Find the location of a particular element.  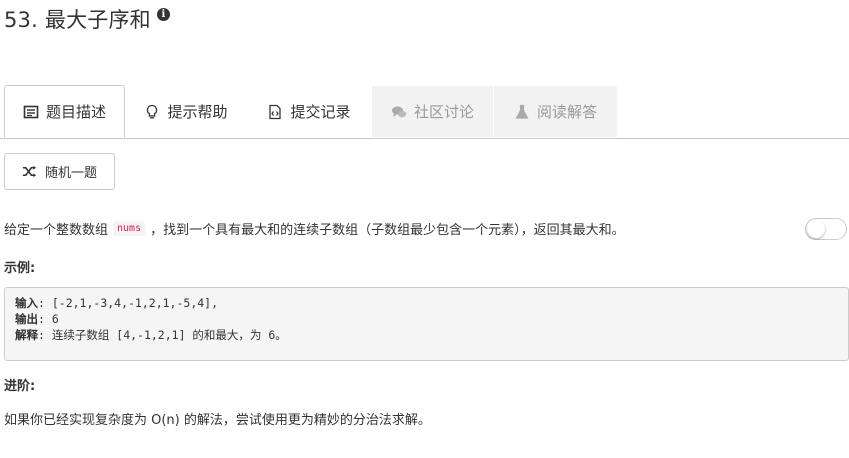

tab-discuss: 社区讨论 is located at coordinates (432, 111).